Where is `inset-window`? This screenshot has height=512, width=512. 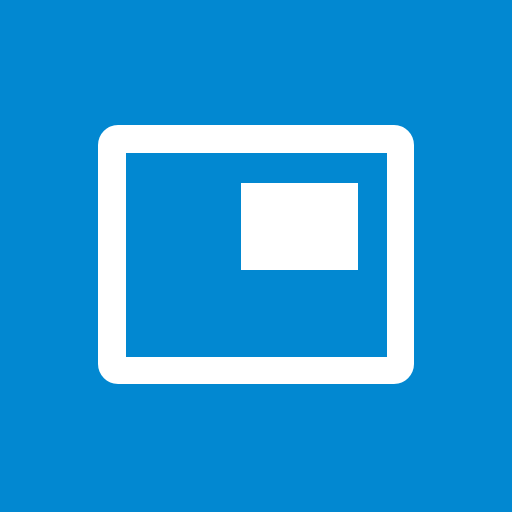
inset-window is located at coordinates (299, 226).